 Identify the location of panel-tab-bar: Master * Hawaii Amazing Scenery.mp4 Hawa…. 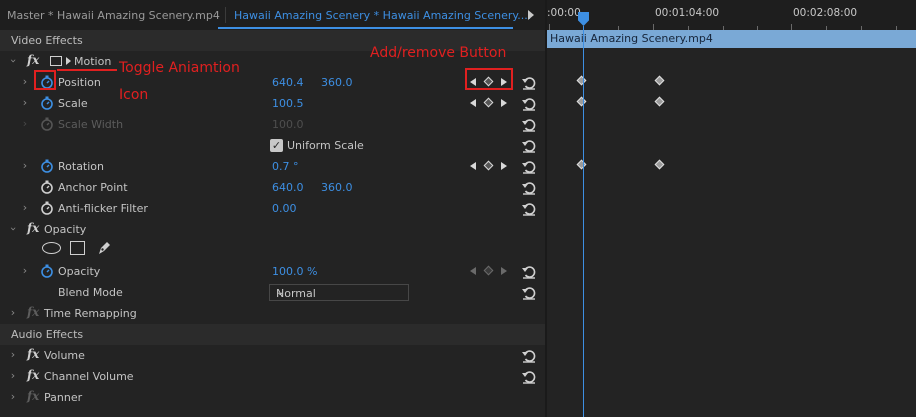
(272, 15).